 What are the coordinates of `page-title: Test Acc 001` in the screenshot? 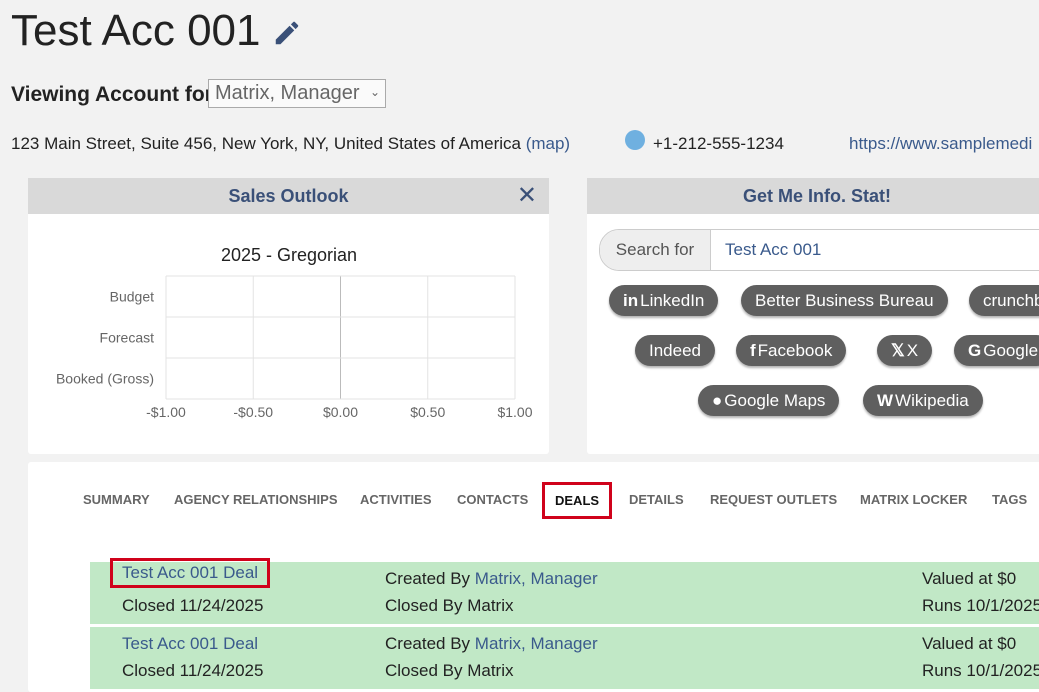 It's located at (136, 30).